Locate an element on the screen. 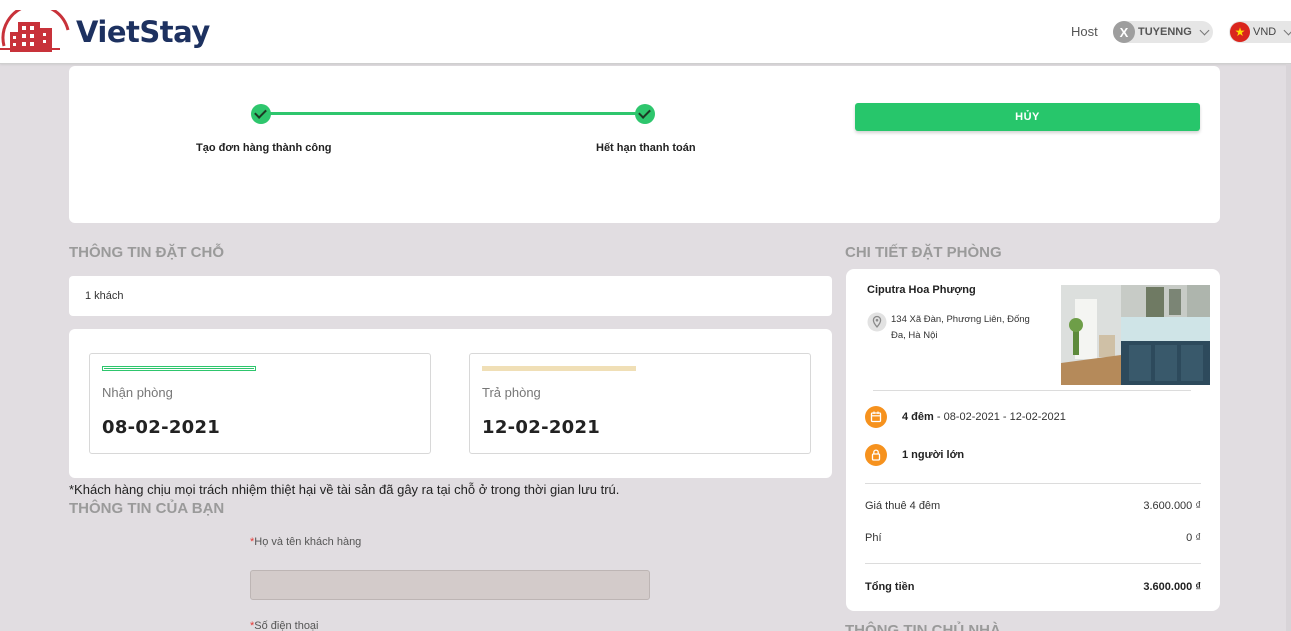 The width and height of the screenshot is (1291, 631). top-navbar: VietStay Host X TUYENNG ★ VND is located at coordinates (645, 32).